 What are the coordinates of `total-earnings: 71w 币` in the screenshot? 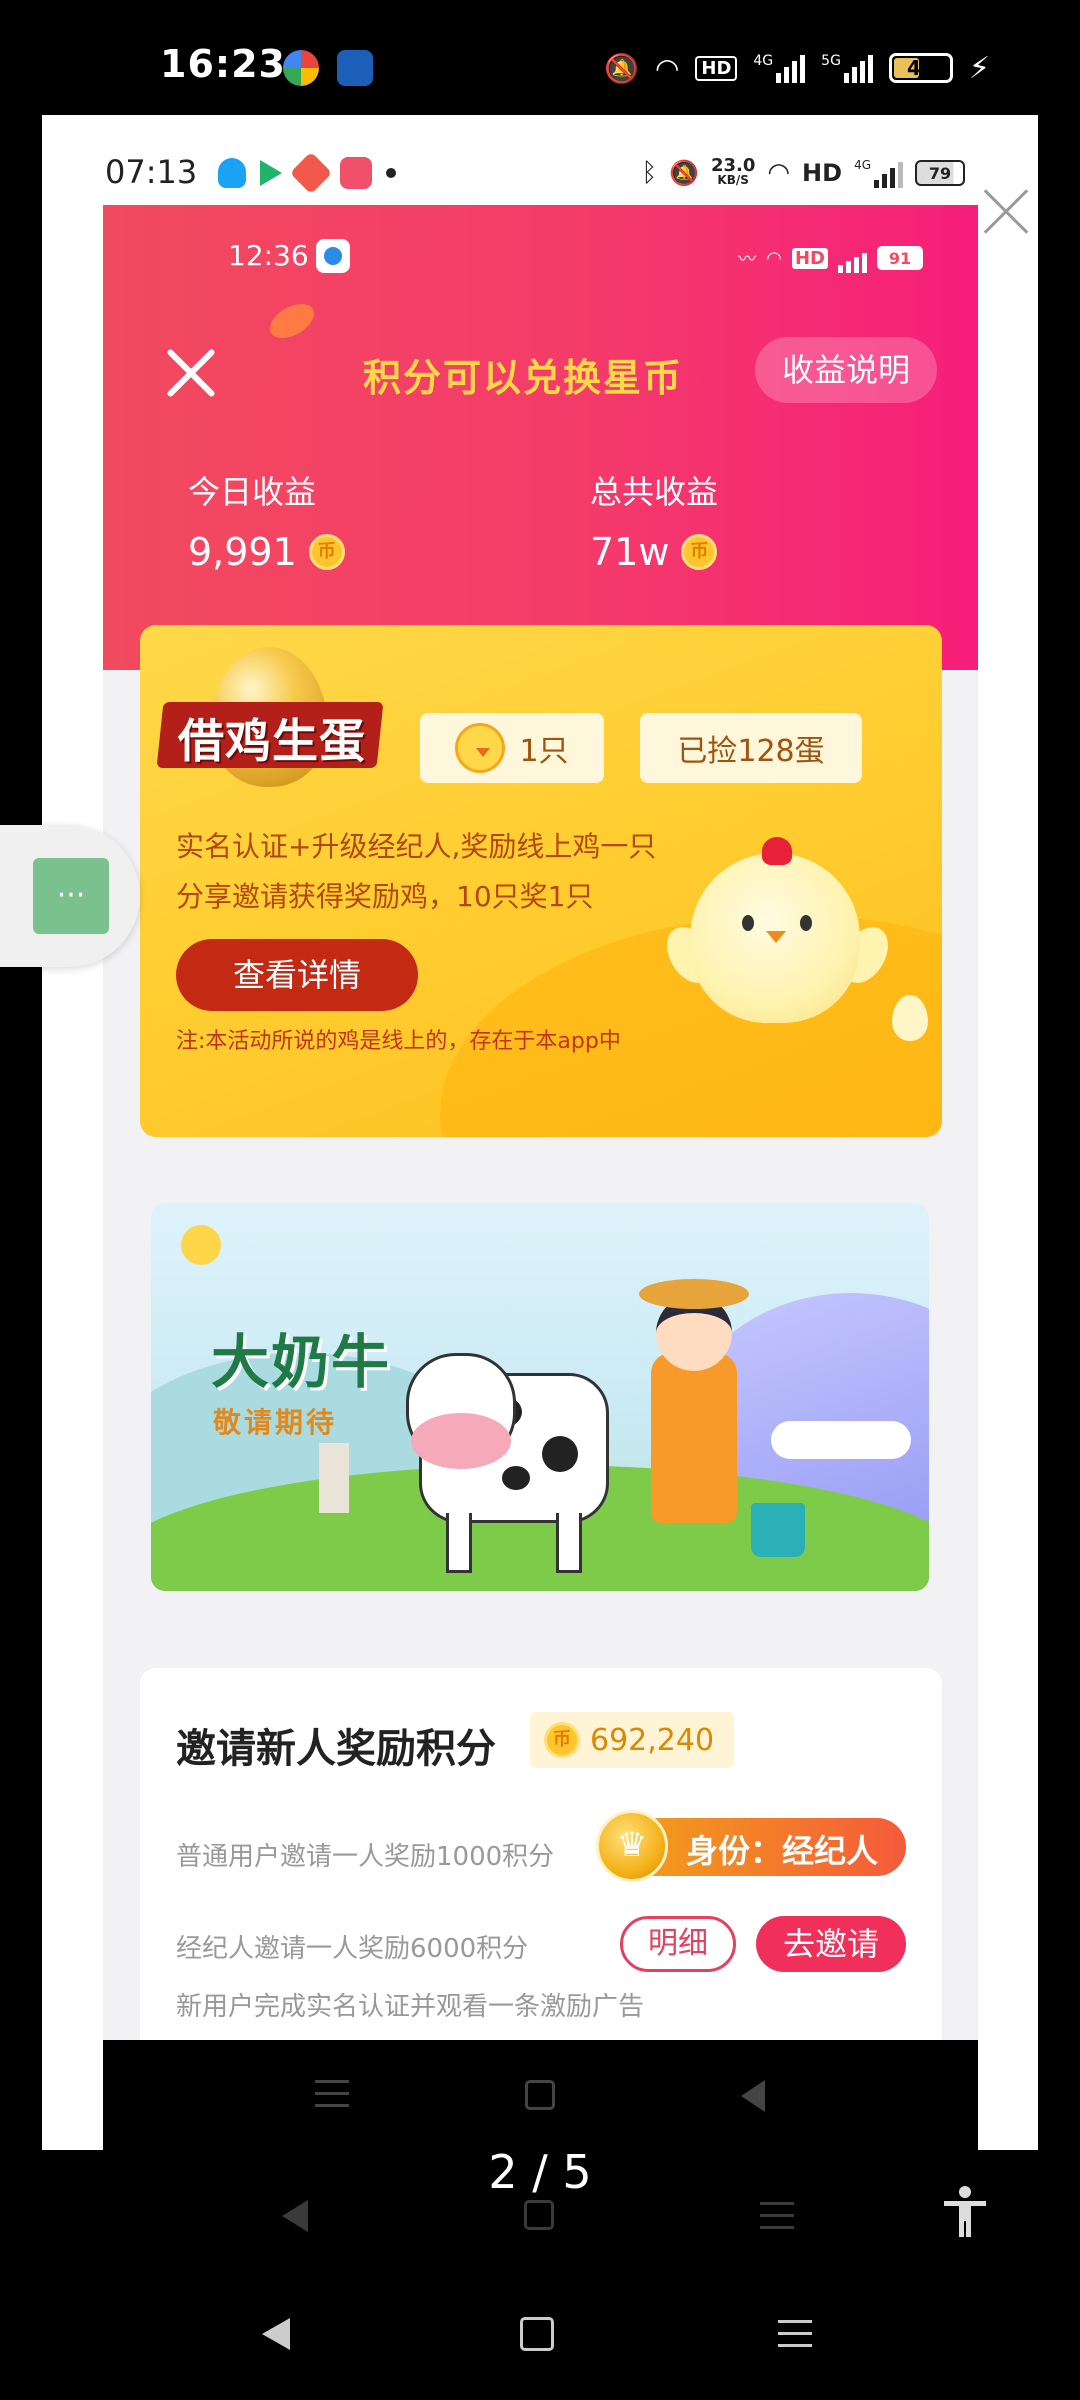 It's located at (654, 552).